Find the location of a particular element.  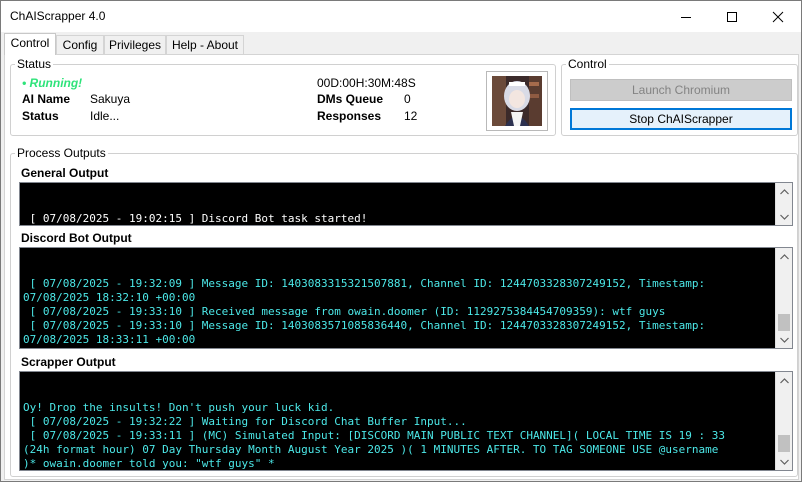

character-avatar-image is located at coordinates (517, 101).